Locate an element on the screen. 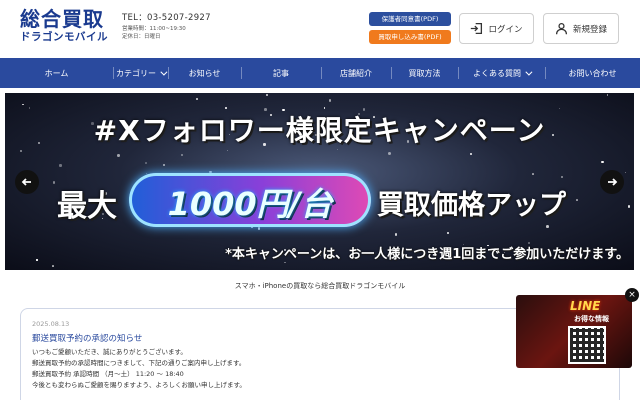 The height and width of the screenshot is (400, 640). nav-item-contact: お問い合わせ is located at coordinates (592, 73).